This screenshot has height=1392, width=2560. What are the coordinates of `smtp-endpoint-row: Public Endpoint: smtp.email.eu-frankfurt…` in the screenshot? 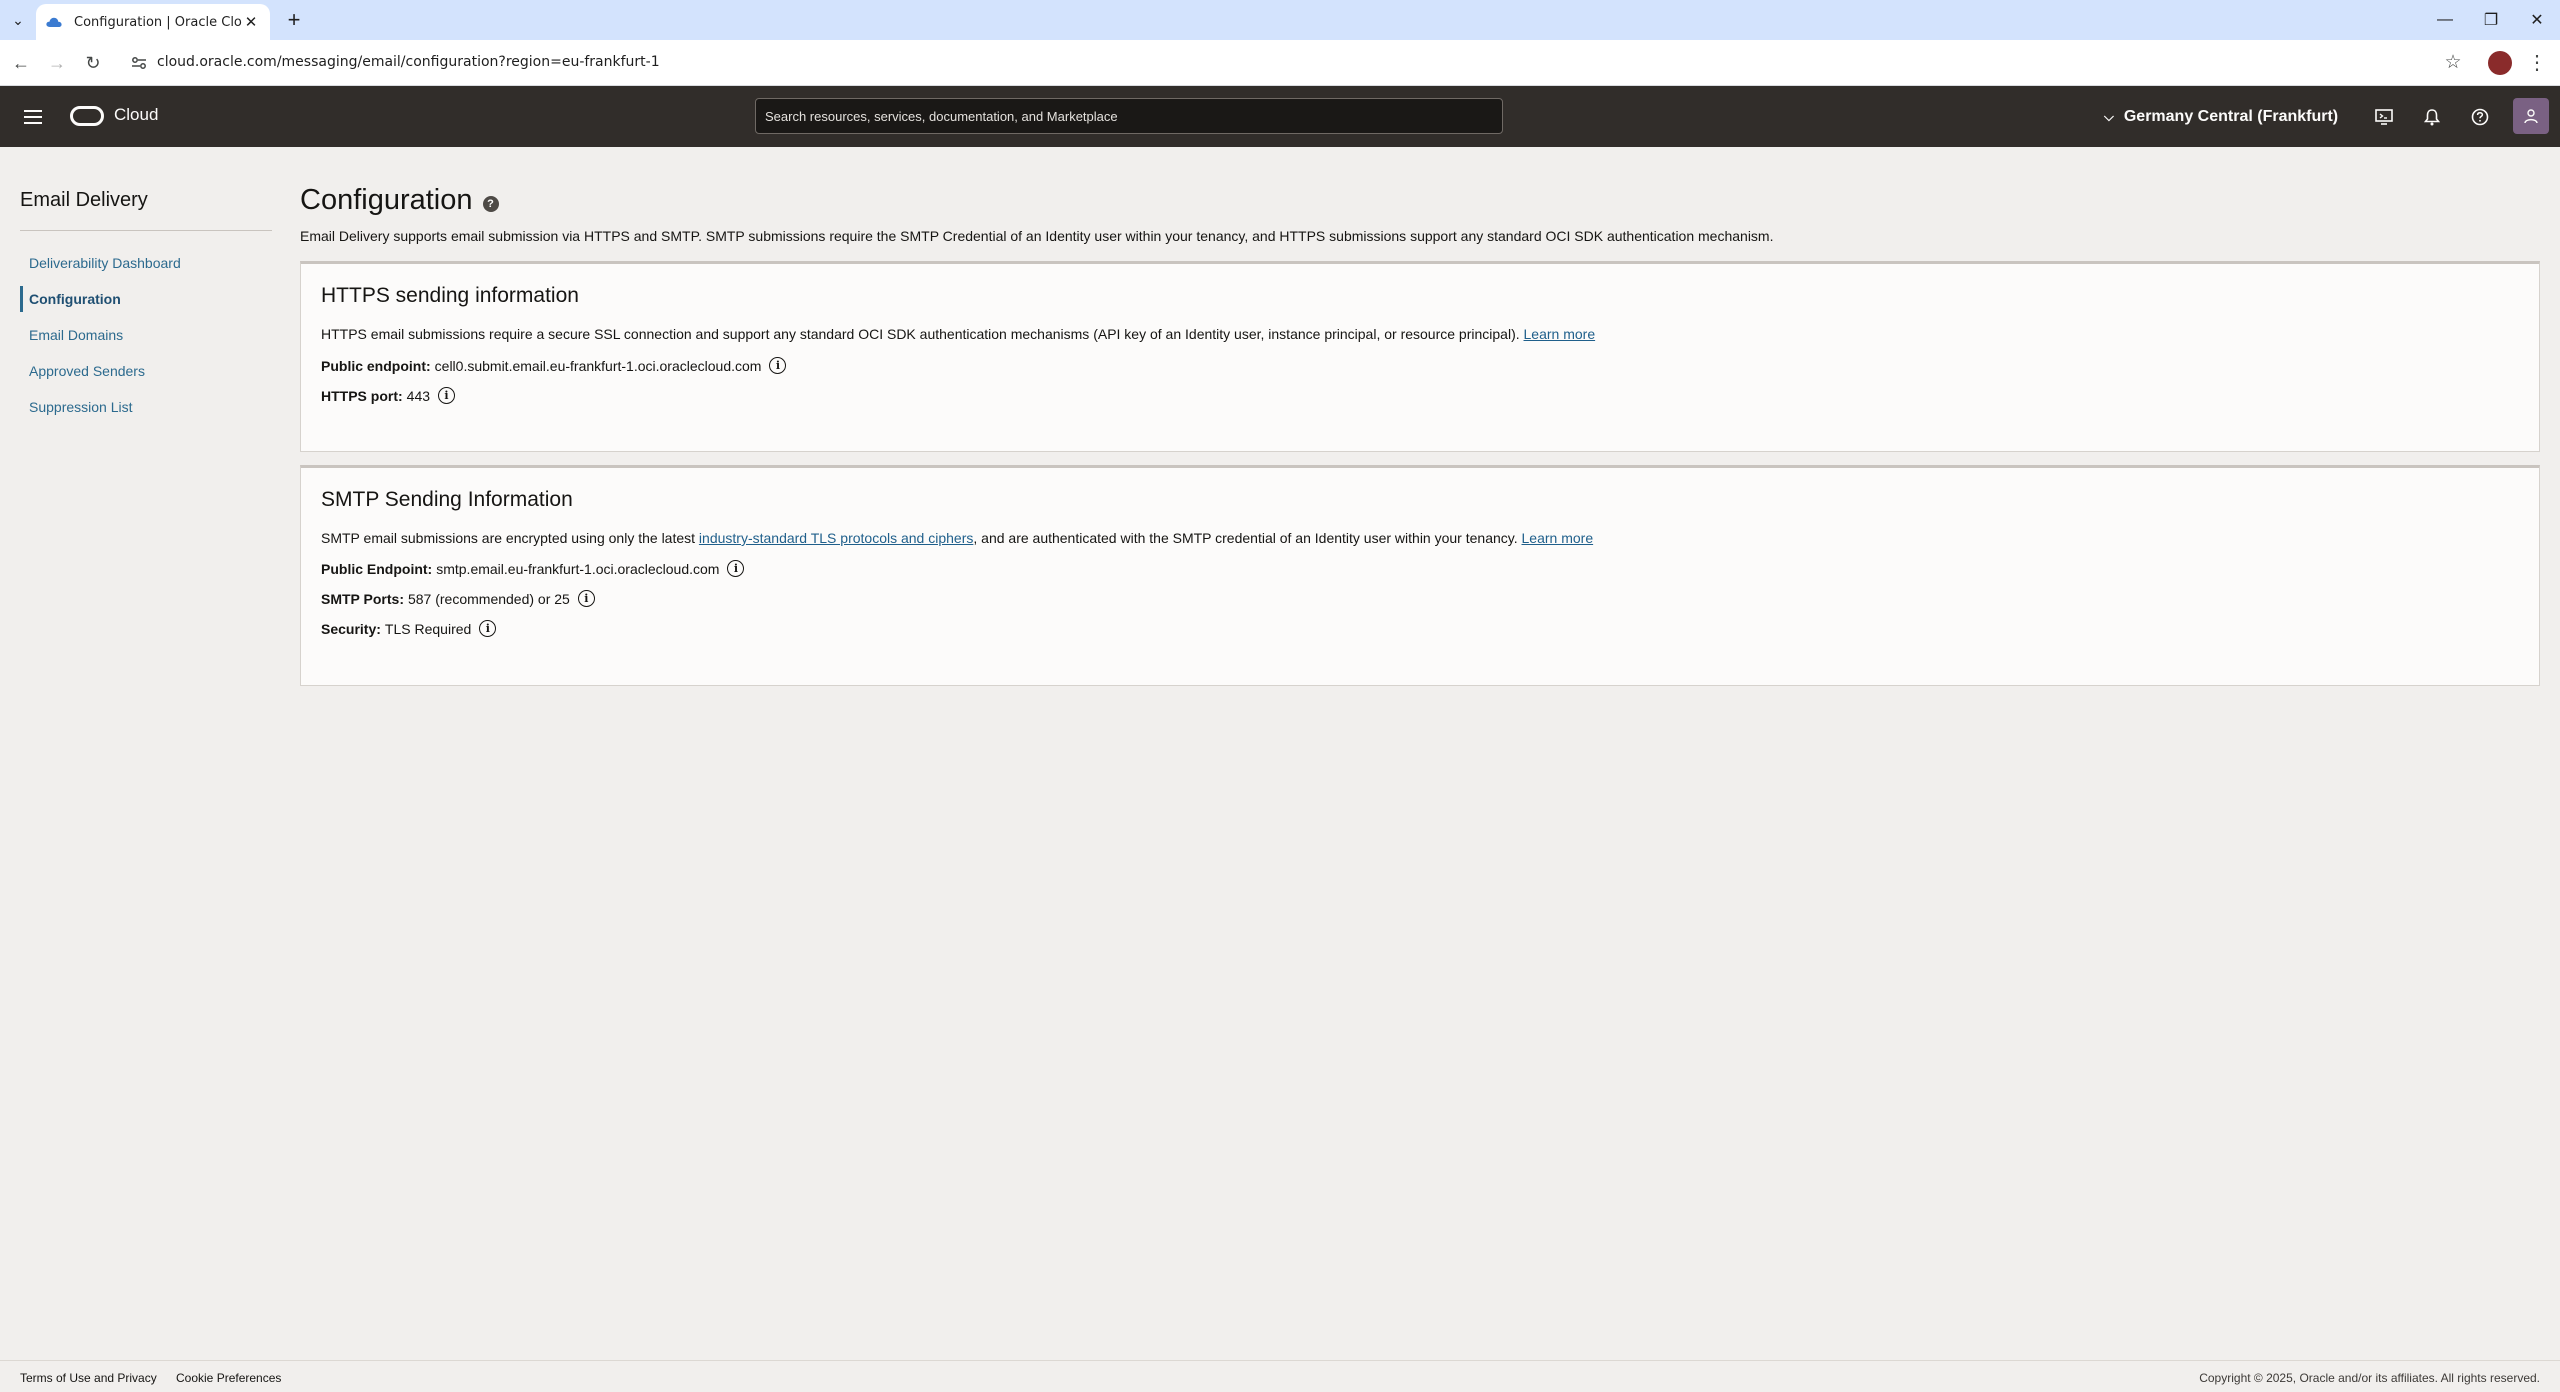 It's located at (533, 568).